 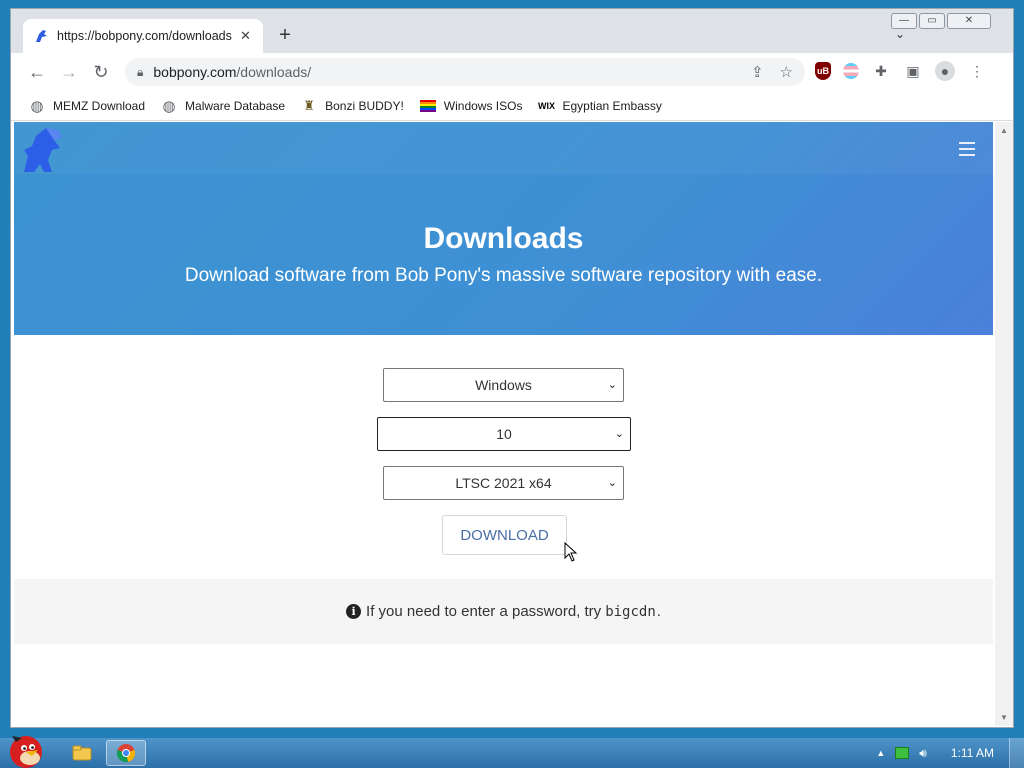 What do you see at coordinates (1016, 753) in the screenshot?
I see `show-desktop-button` at bounding box center [1016, 753].